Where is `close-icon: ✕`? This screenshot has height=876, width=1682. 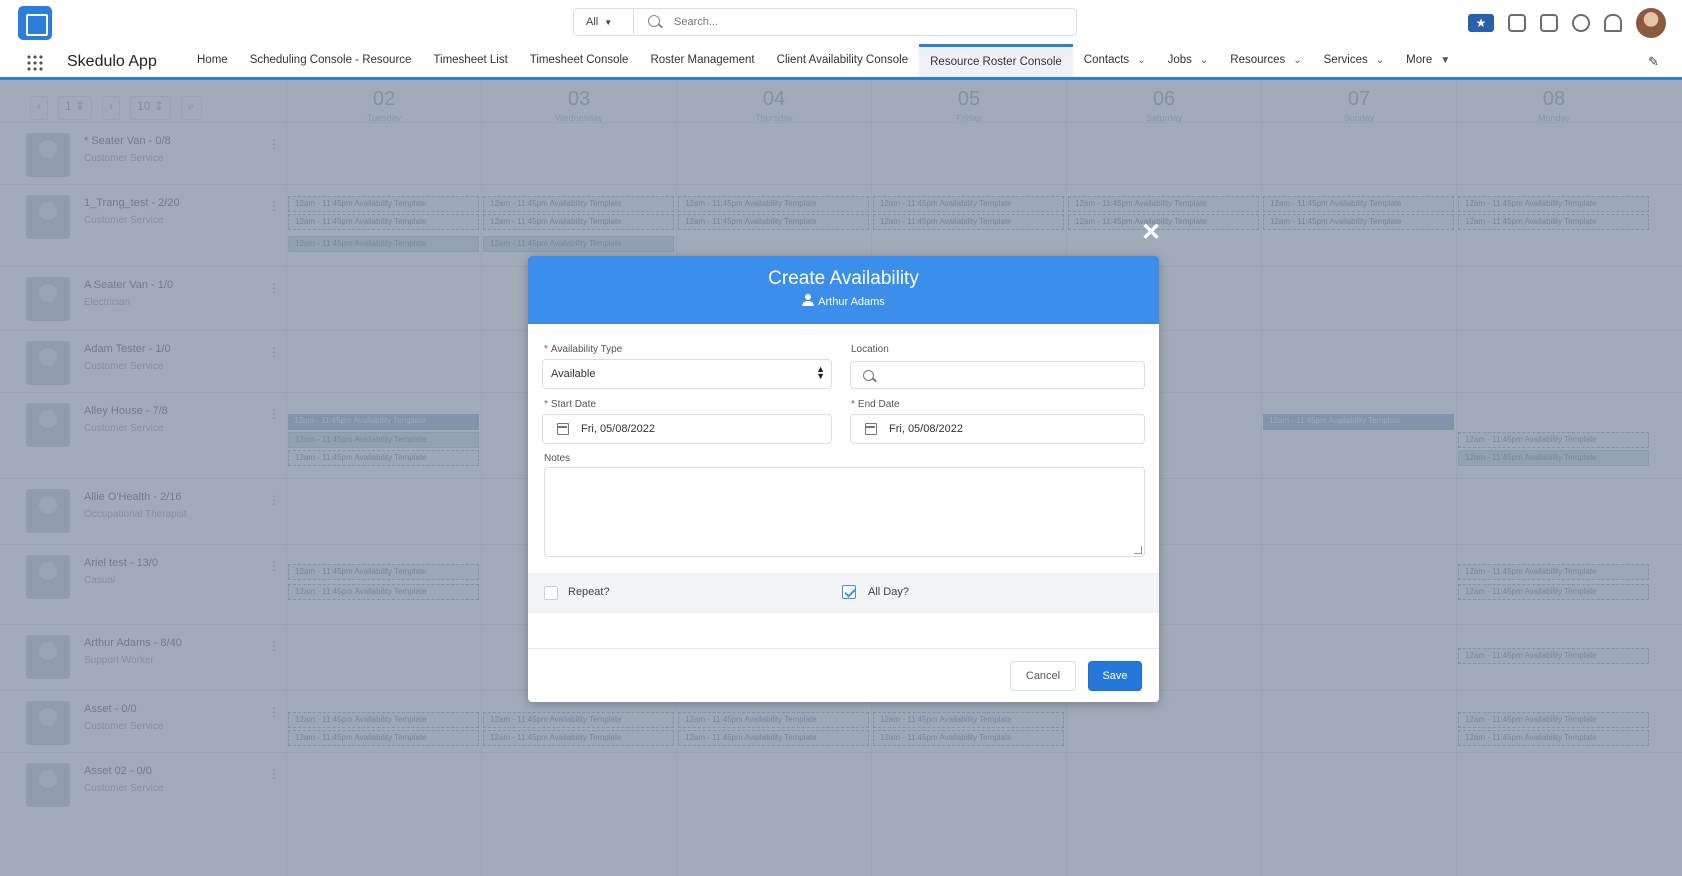 close-icon: ✕ is located at coordinates (1151, 233).